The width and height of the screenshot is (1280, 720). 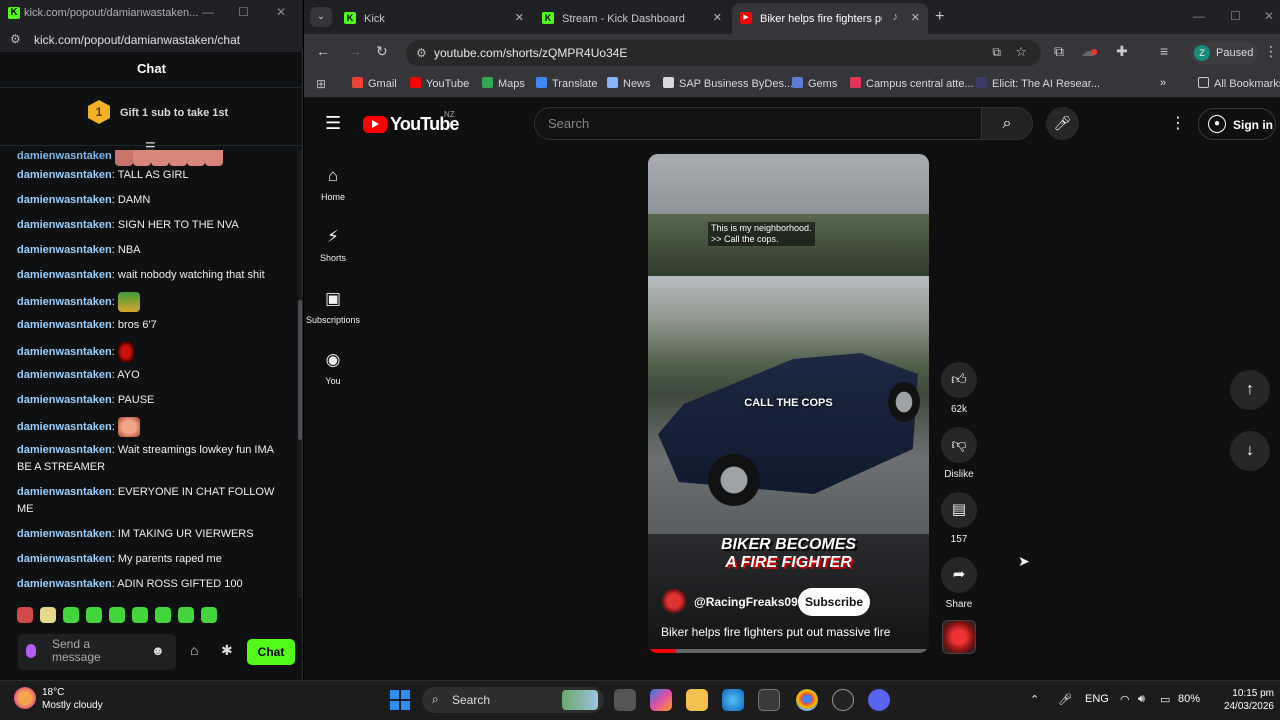 I want to click on bookmark-news: News, so click(x=629, y=83).